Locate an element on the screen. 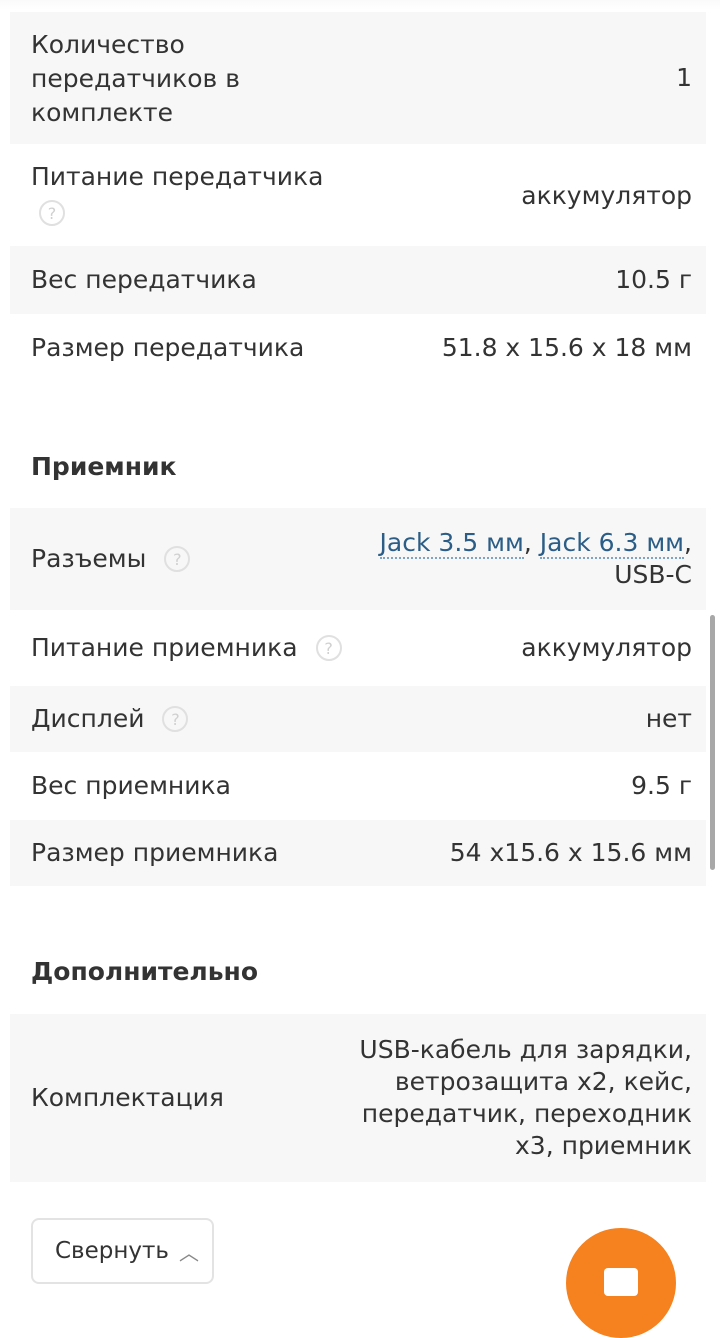 The image size is (720, 1338). spec-label-group: Питание передатчика ? is located at coordinates (177, 193).